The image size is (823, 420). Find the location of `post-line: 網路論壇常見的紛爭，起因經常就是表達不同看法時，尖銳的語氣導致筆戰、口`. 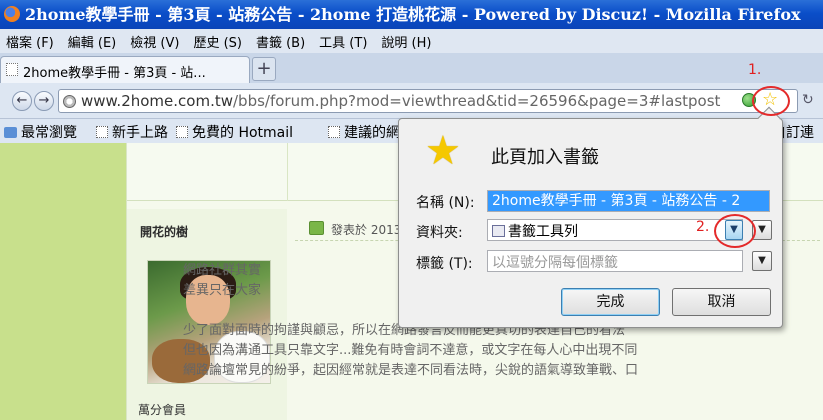

post-line: 網路論壇常見的紛爭，起因經常就是表達不同看法時，尖銳的語氣導致筆戰、口 is located at coordinates (411, 370).